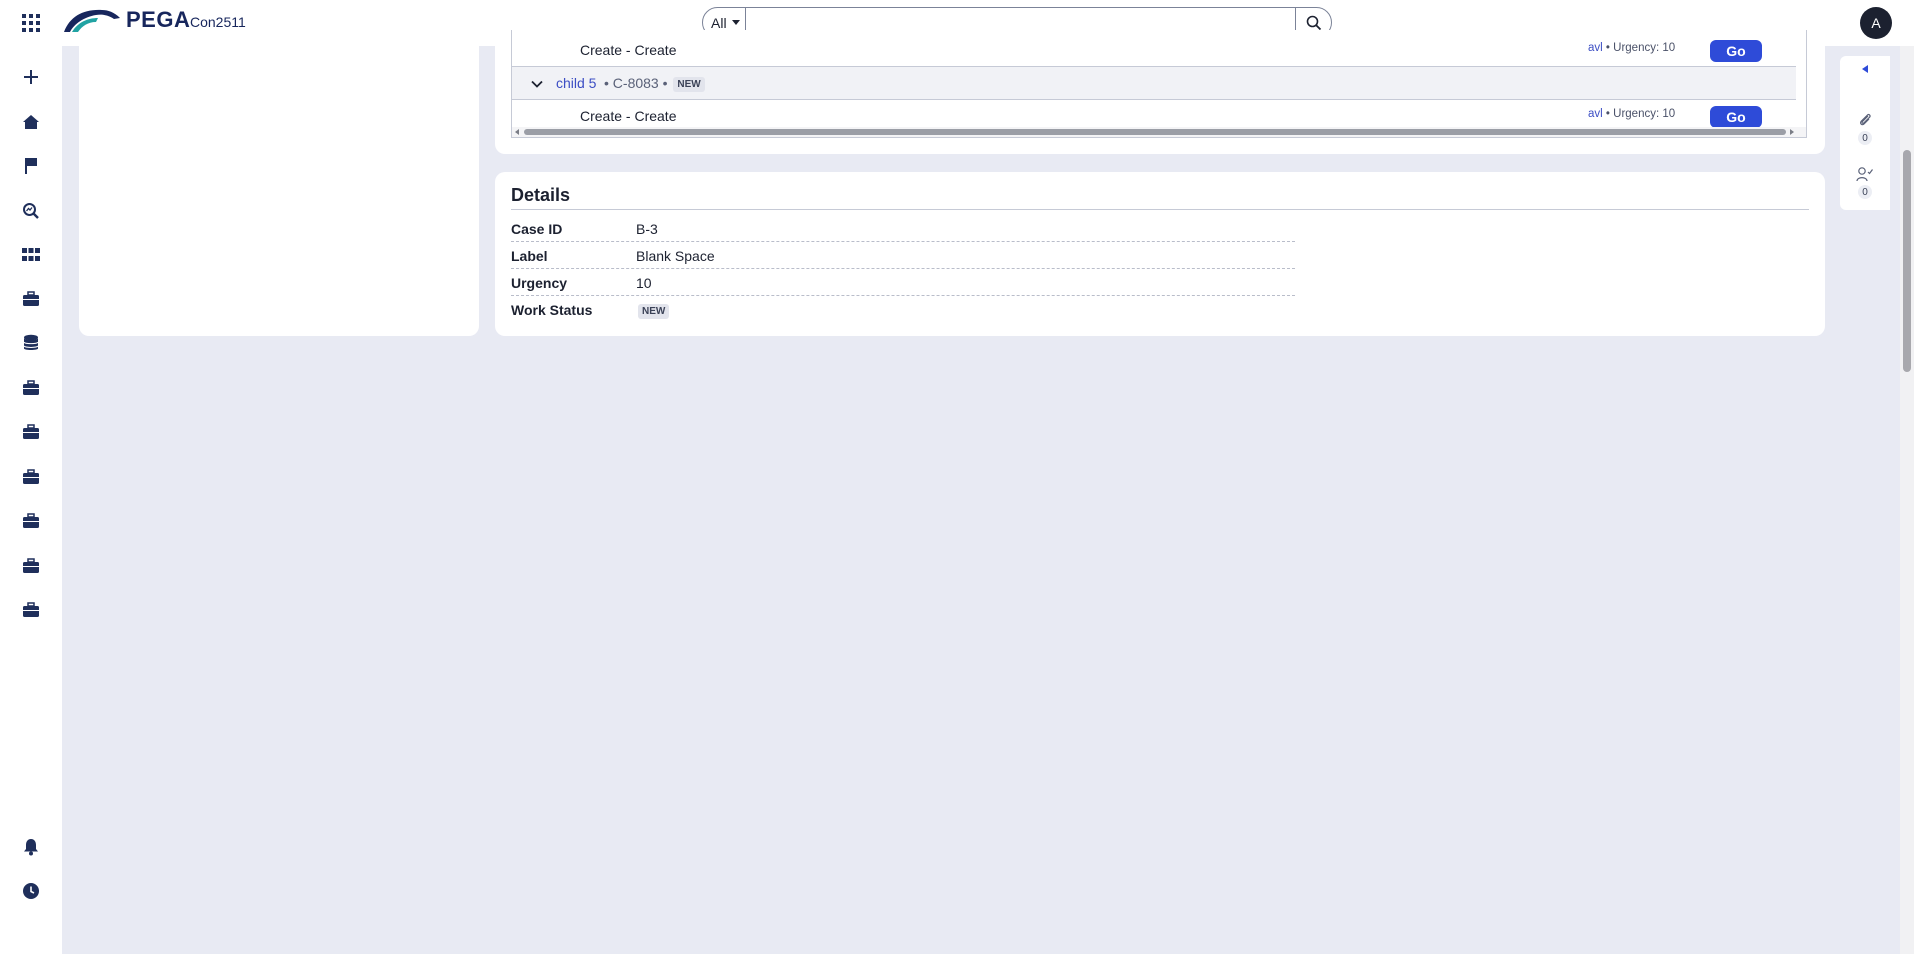 Image resolution: width=1914 pixels, height=954 pixels. What do you see at coordinates (517, 132) in the screenshot?
I see `scroll-left-arrow-icon` at bounding box center [517, 132].